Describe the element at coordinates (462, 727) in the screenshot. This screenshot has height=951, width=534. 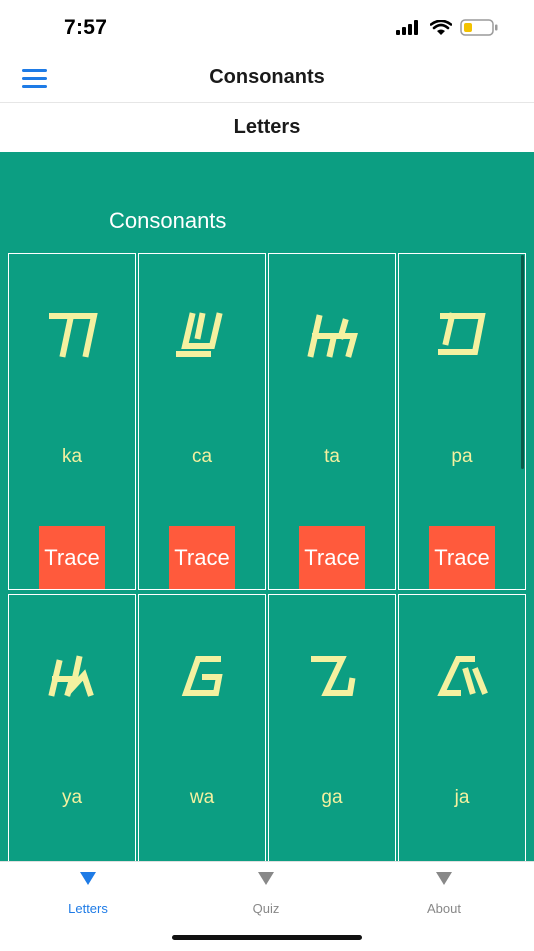
I see `letter-card-ja: ja` at that location.